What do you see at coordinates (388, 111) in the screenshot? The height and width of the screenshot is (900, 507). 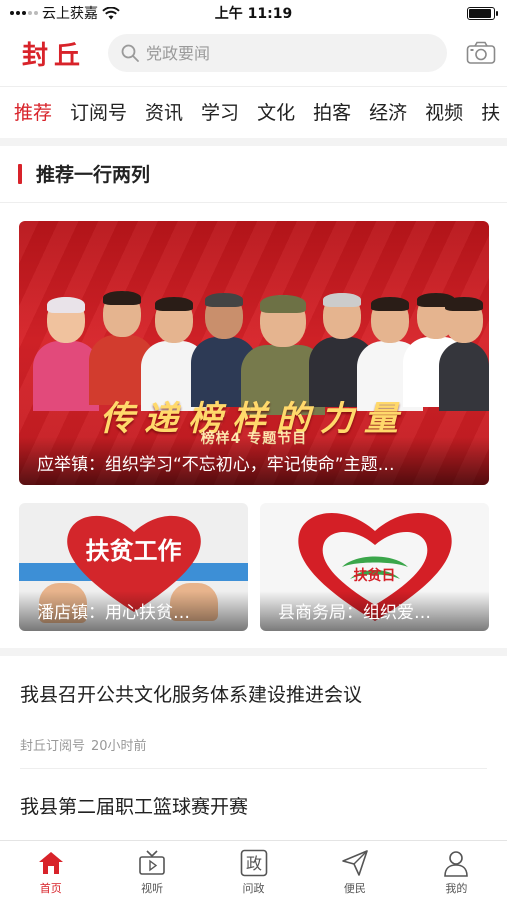 I see `tab-economy: 经济` at bounding box center [388, 111].